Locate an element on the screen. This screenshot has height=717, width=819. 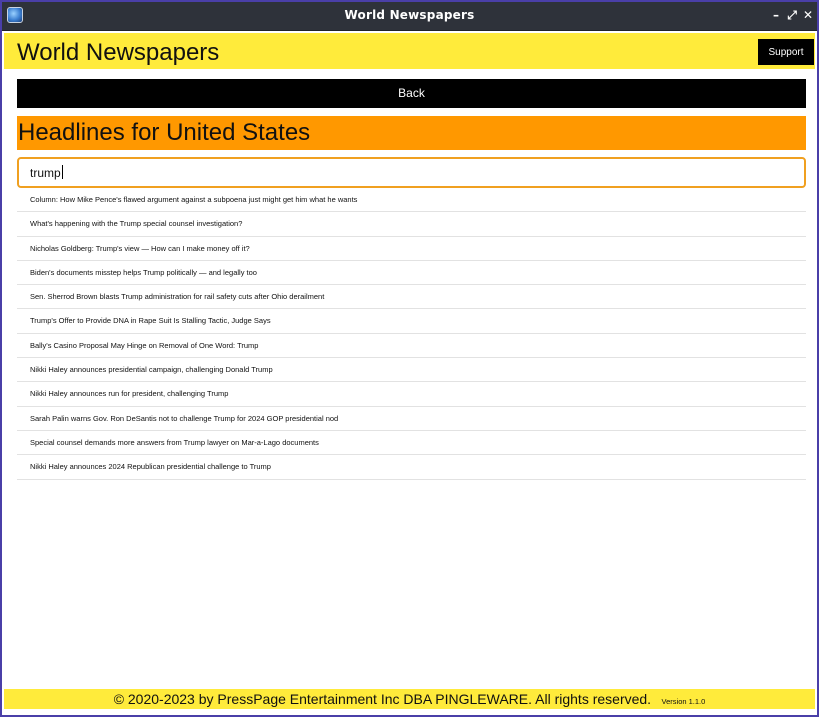
window-bottom-strip is located at coordinates (409, 712).